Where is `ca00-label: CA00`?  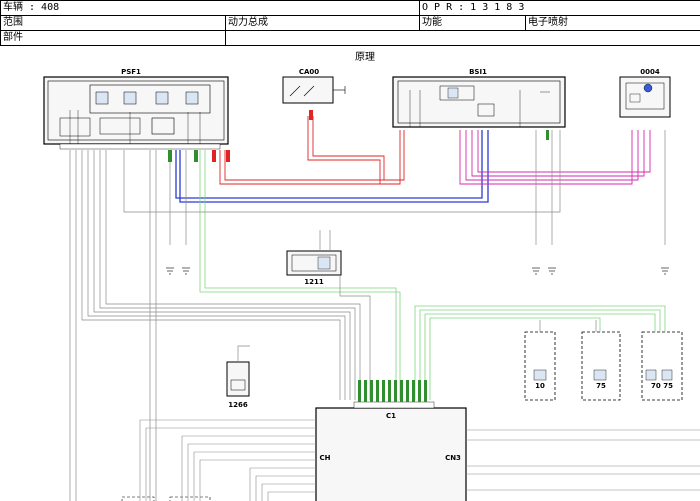 ca00-label: CA00 is located at coordinates (309, 72).